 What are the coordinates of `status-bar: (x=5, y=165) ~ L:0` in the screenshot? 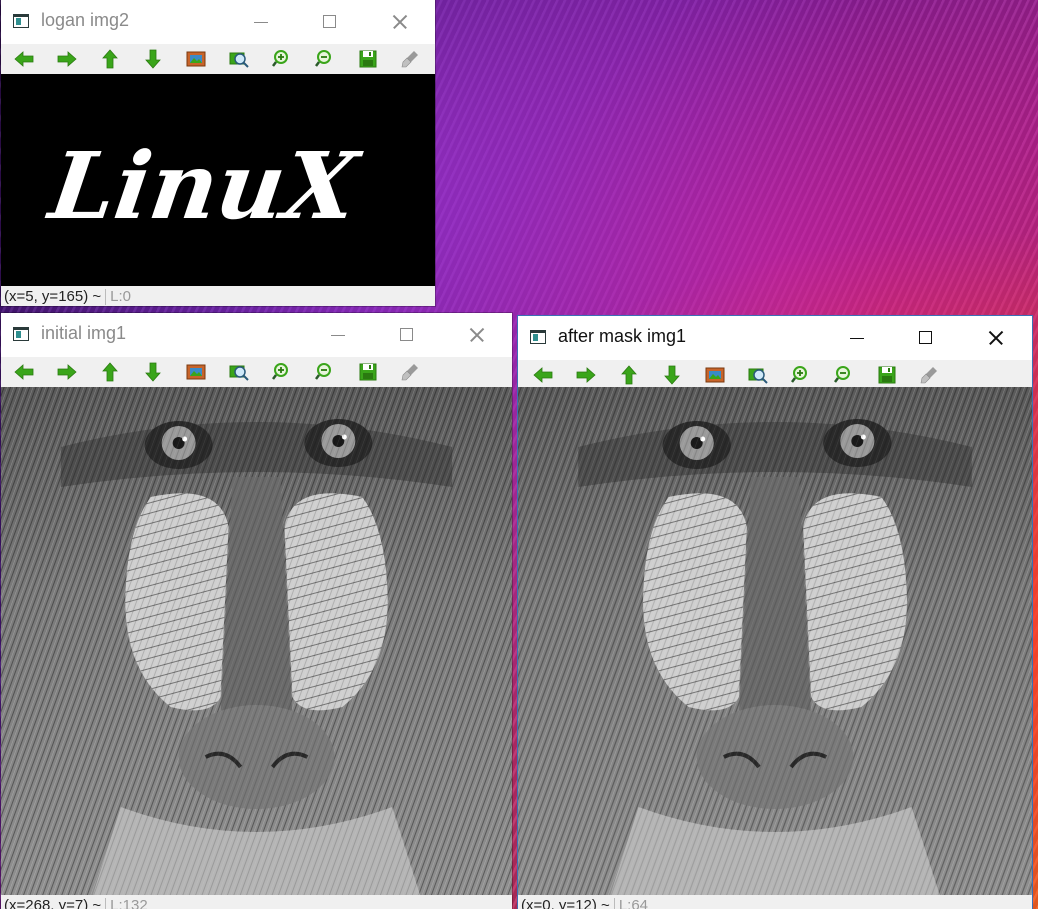 It's located at (218, 296).